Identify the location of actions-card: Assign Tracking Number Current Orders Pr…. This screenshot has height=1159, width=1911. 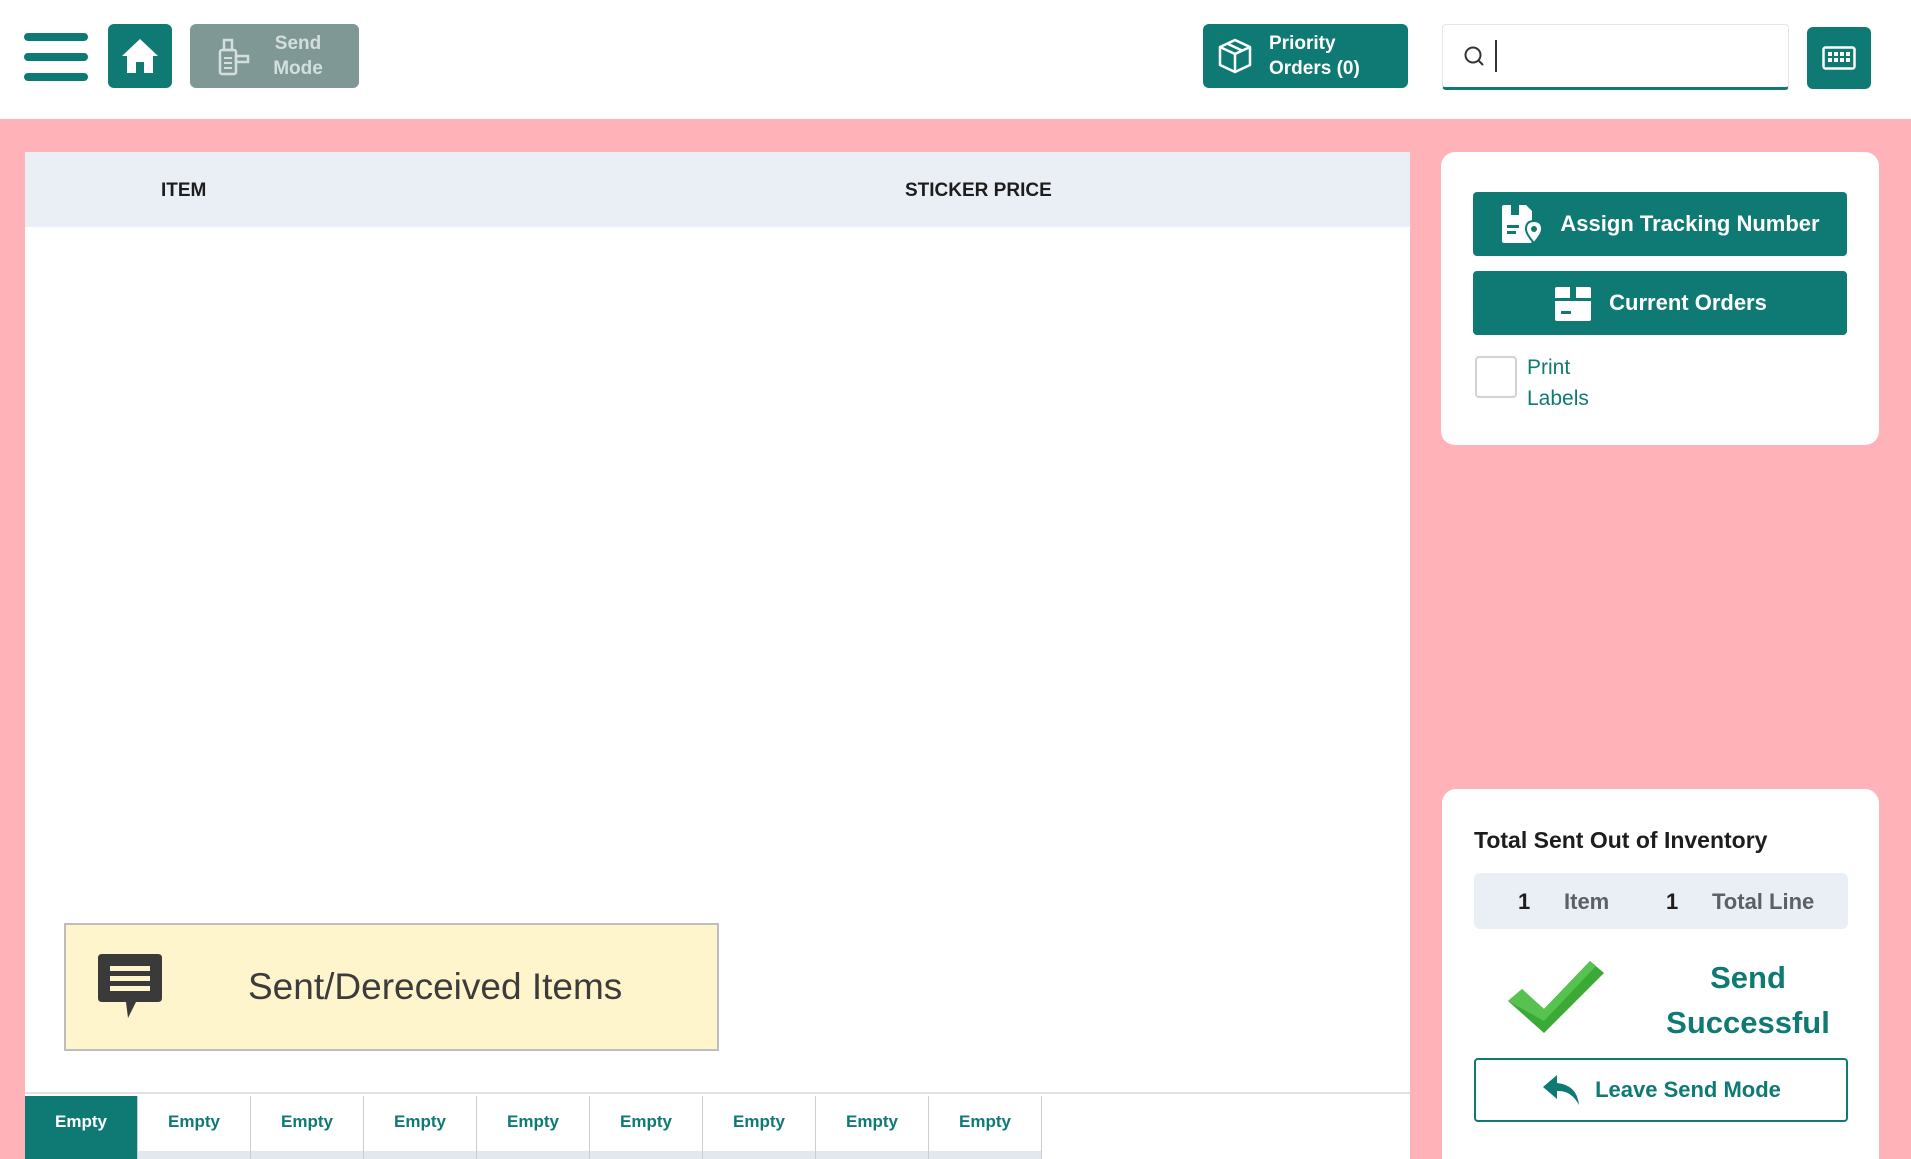
(1660, 298).